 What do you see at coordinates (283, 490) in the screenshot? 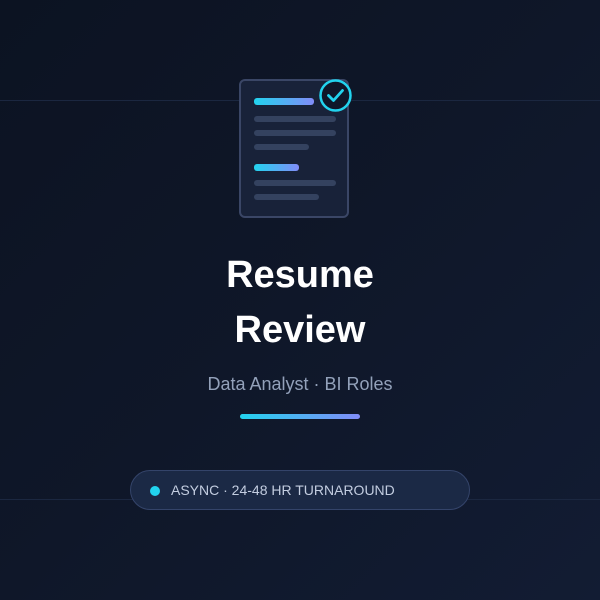
I see `status-text: ASYNC · 24-48 HR TURNAROUND` at bounding box center [283, 490].